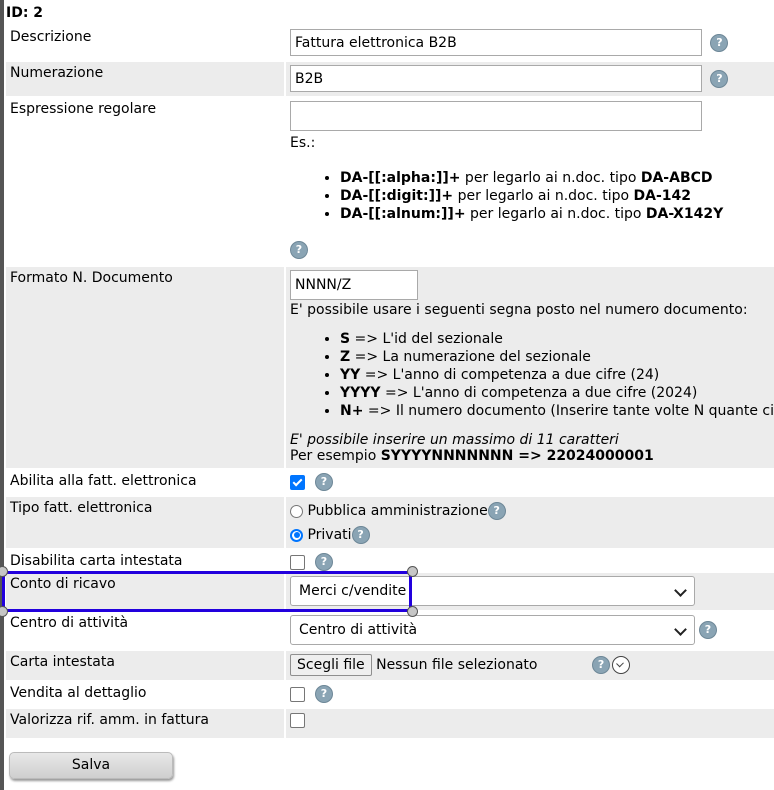 The width and height of the screenshot is (774, 790). What do you see at coordinates (360, 393) in the screenshot?
I see `placeholder-key: YYYY` at bounding box center [360, 393].